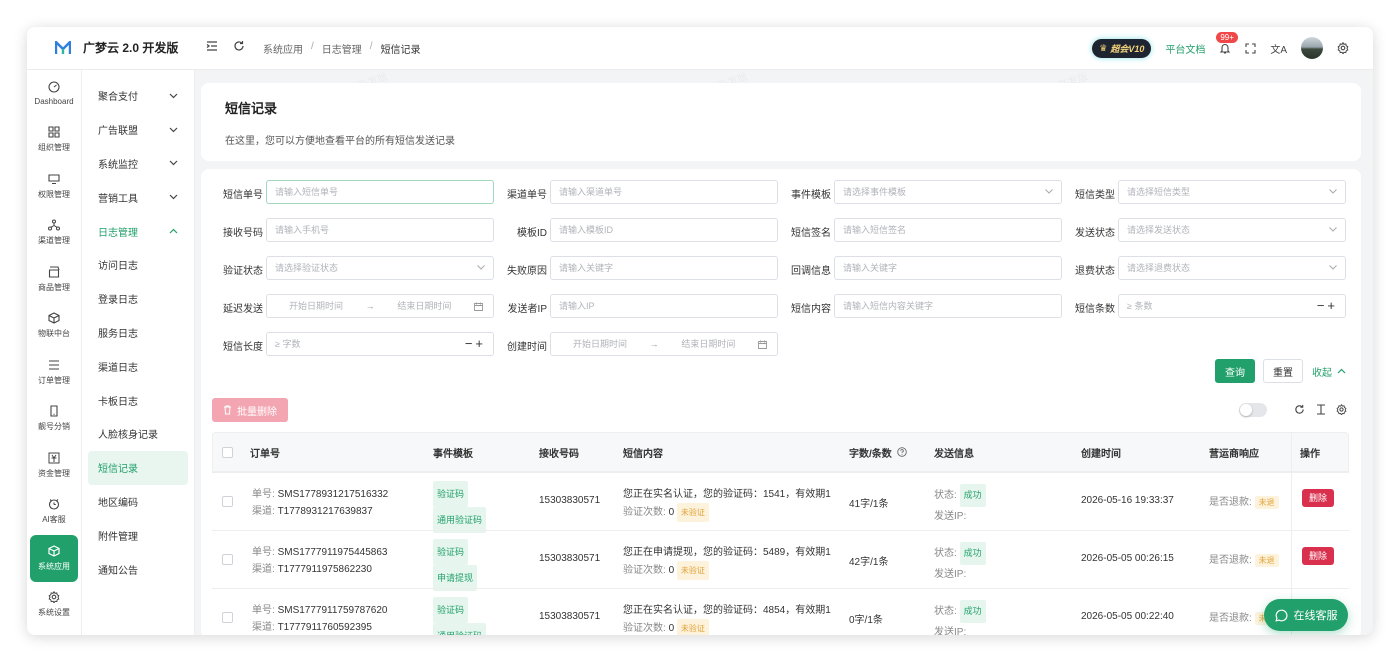  What do you see at coordinates (1185, 48) in the screenshot?
I see `platform-docs-link: 平台文档` at bounding box center [1185, 48].